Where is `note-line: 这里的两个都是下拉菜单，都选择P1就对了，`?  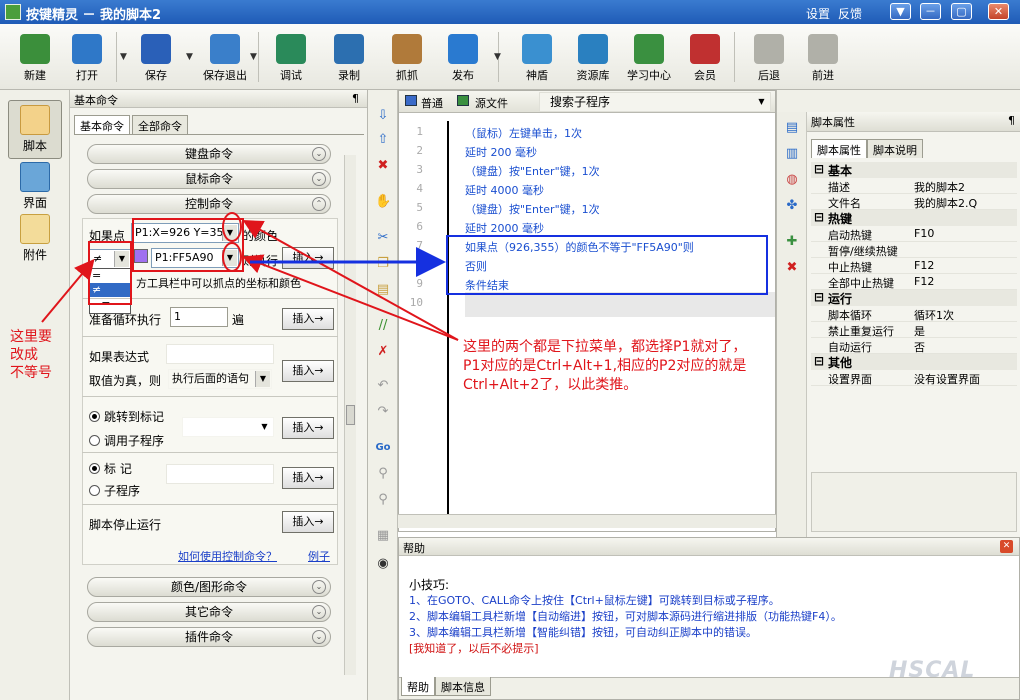
note-line: 这里的两个都是下拉菜单，都选择P1就对了， is located at coordinates (605, 347).